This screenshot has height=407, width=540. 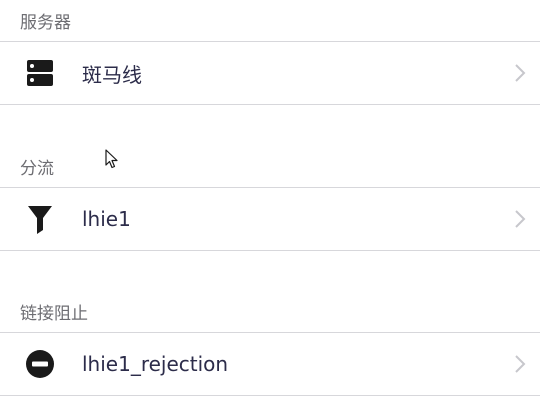 What do you see at coordinates (45, 23) in the screenshot?
I see `section-title: 服务器` at bounding box center [45, 23].